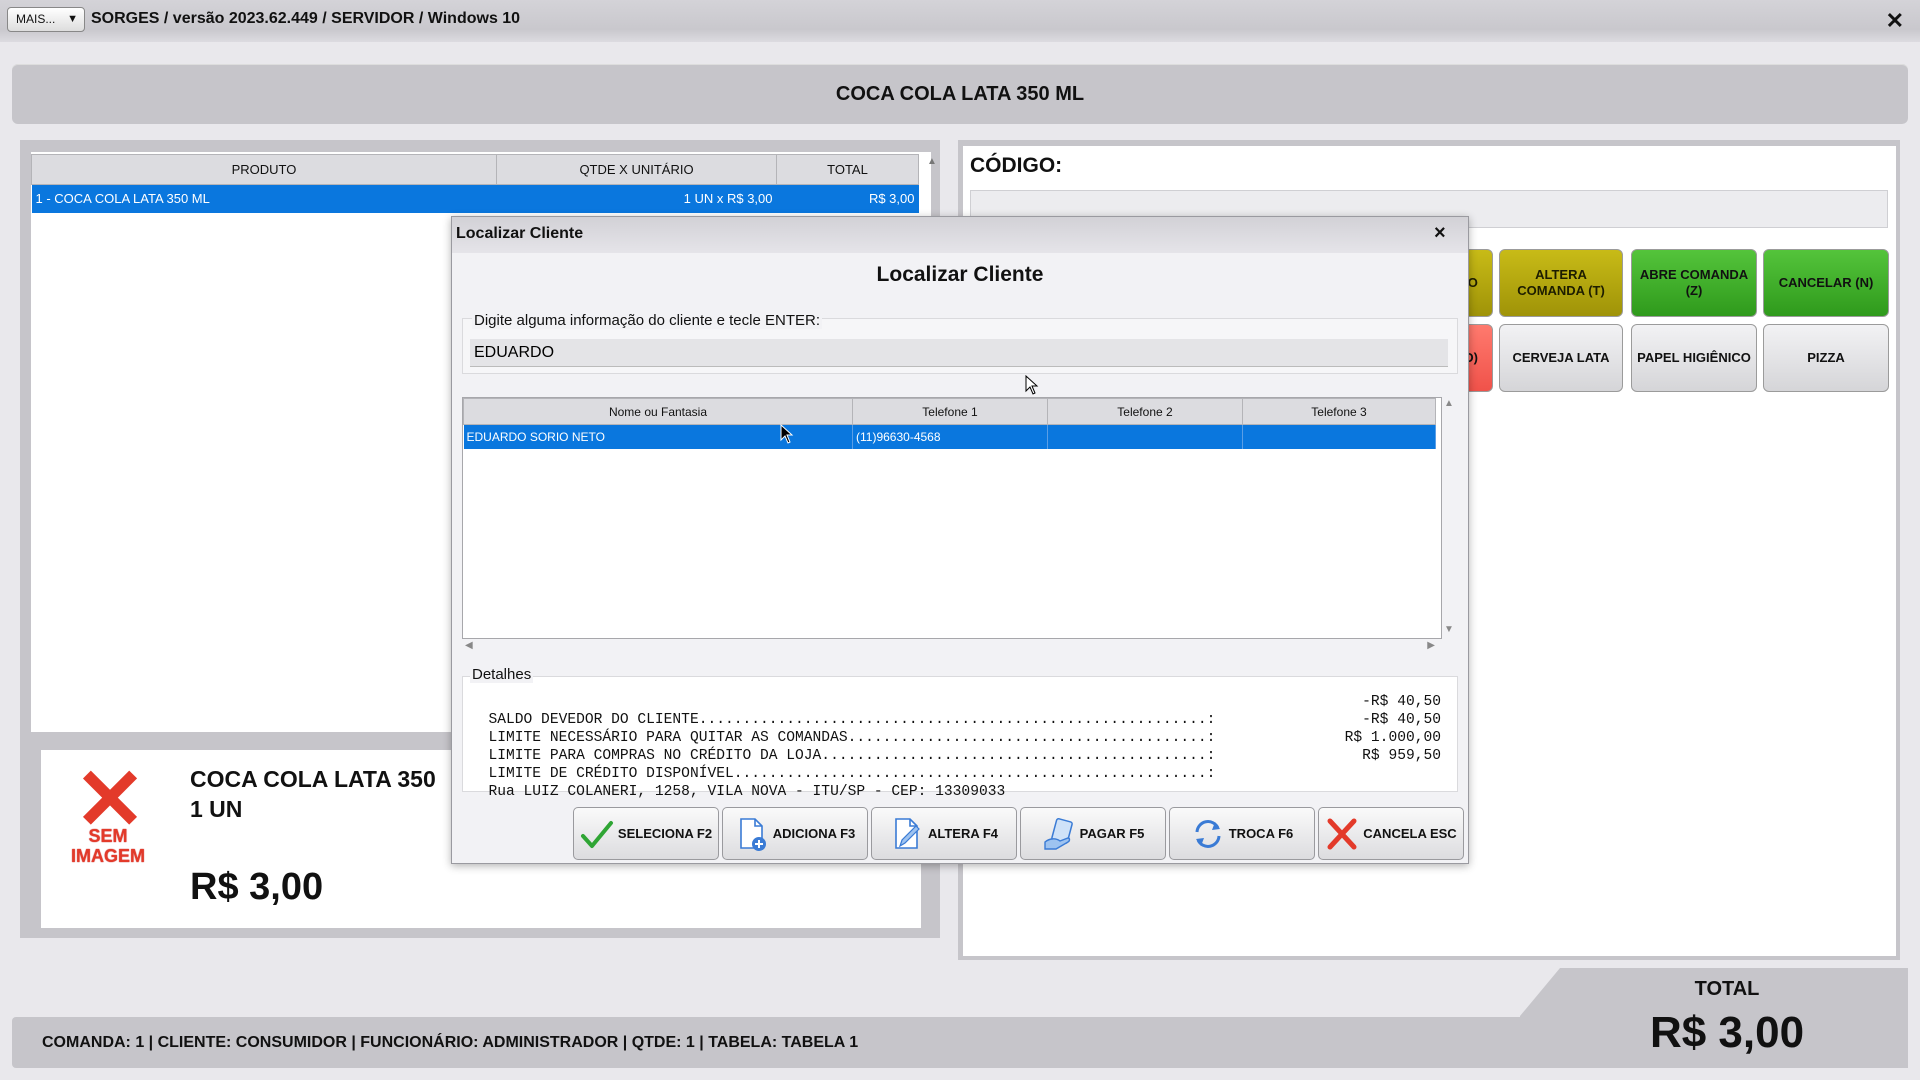 The image size is (1920, 1080). I want to click on col-total: TOTAL, so click(847, 169).